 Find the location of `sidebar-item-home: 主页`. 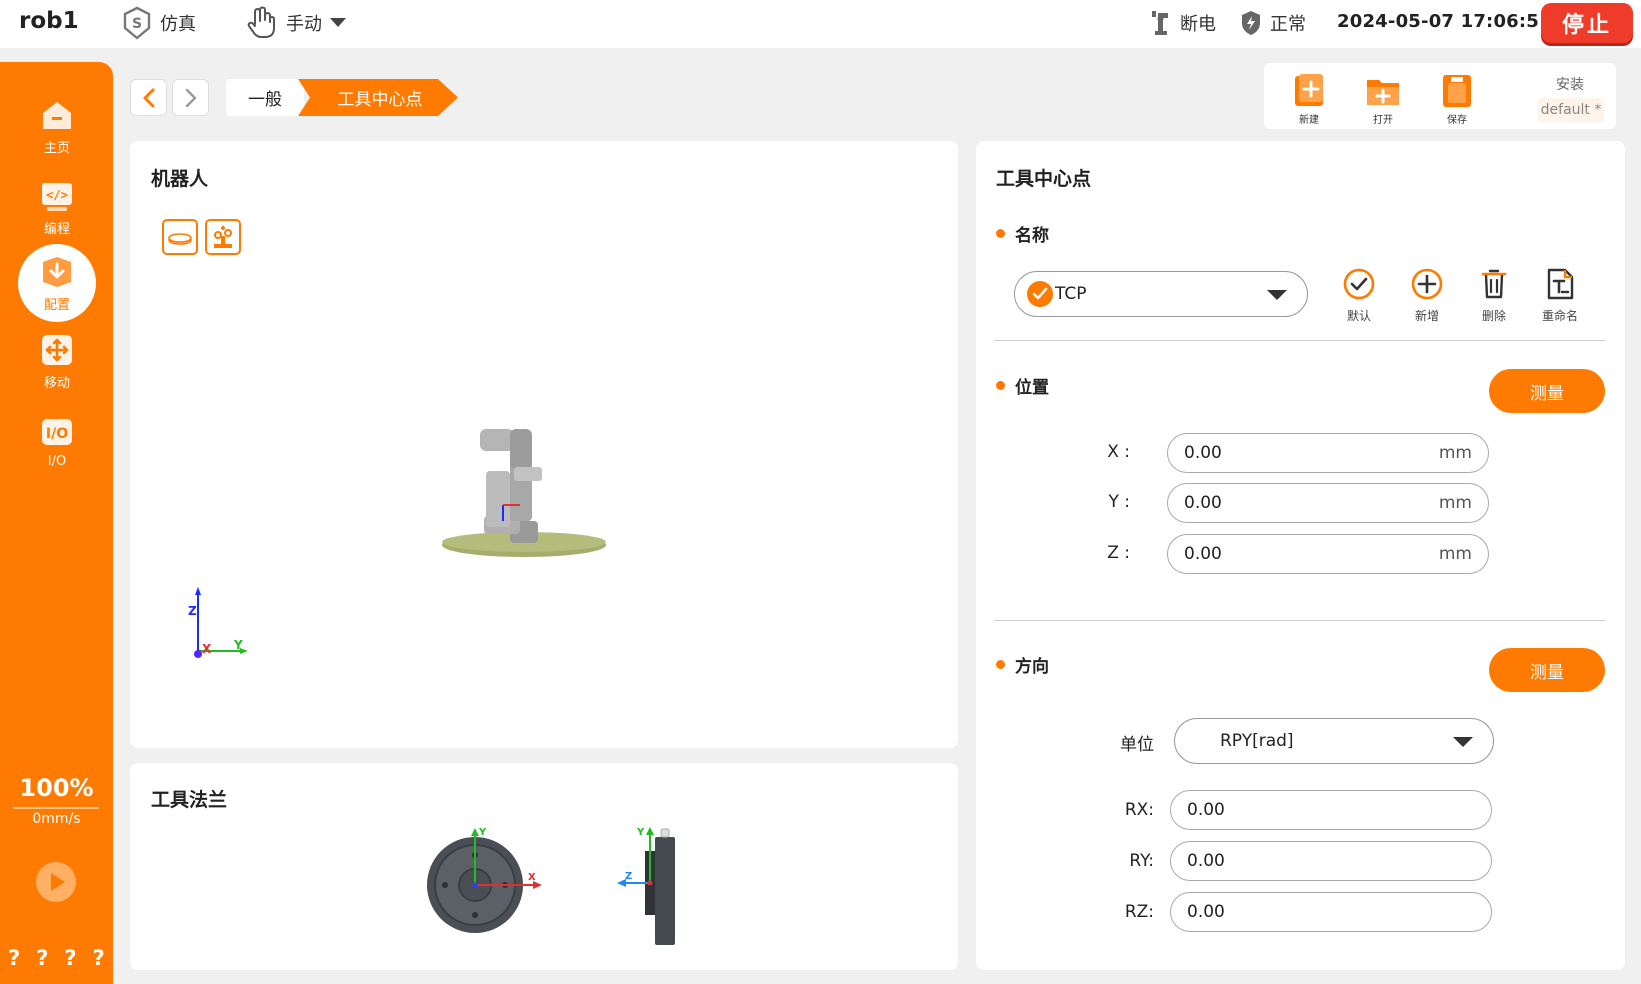

sidebar-item-home: 主页 is located at coordinates (57, 126).